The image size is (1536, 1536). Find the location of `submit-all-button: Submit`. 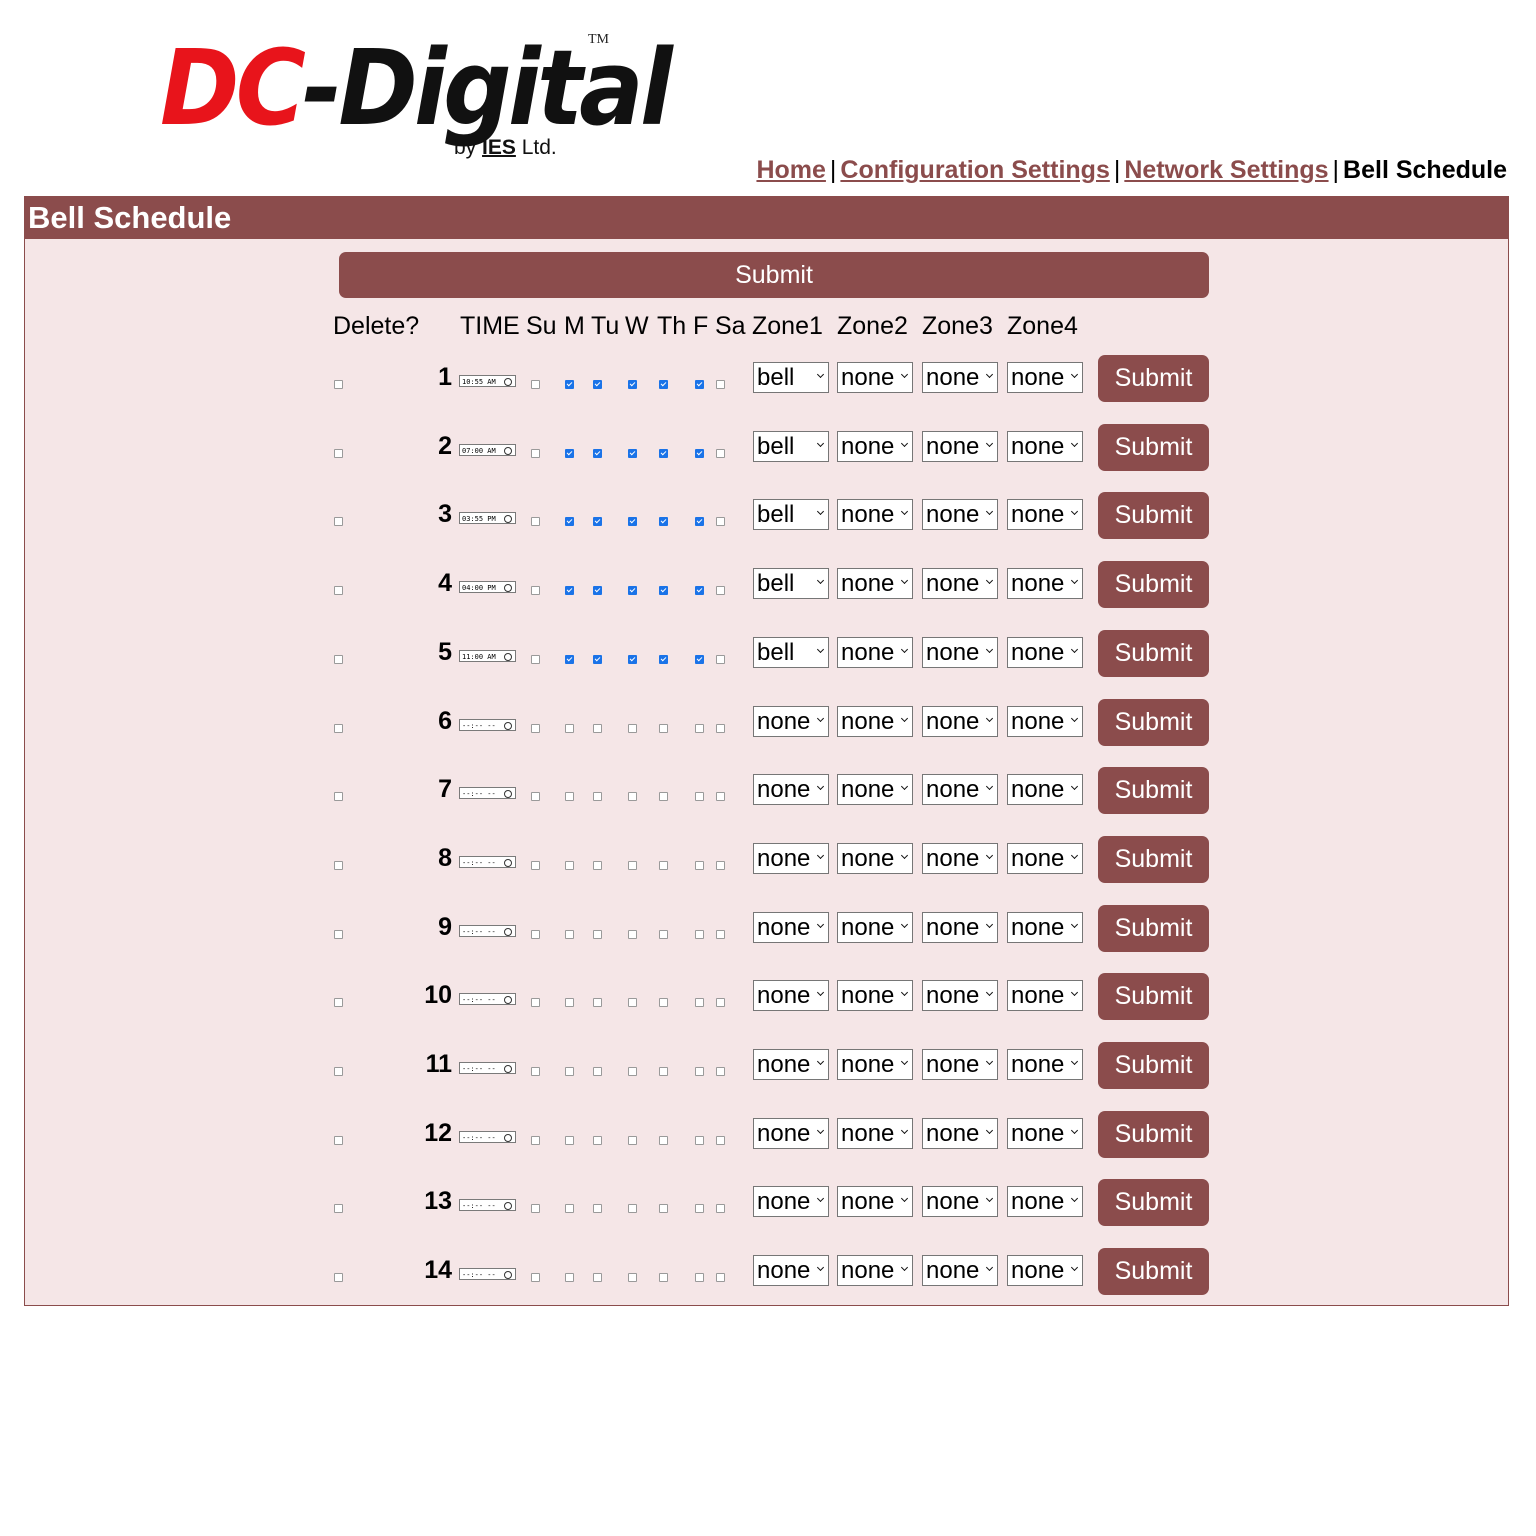

submit-all-button: Submit is located at coordinates (774, 275).